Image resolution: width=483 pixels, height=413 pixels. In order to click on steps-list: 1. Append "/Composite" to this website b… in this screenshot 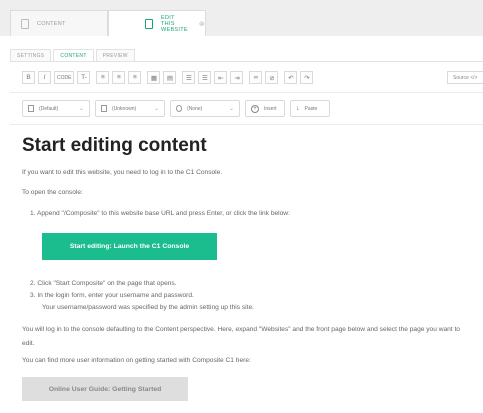, I will do `click(251, 214)`.